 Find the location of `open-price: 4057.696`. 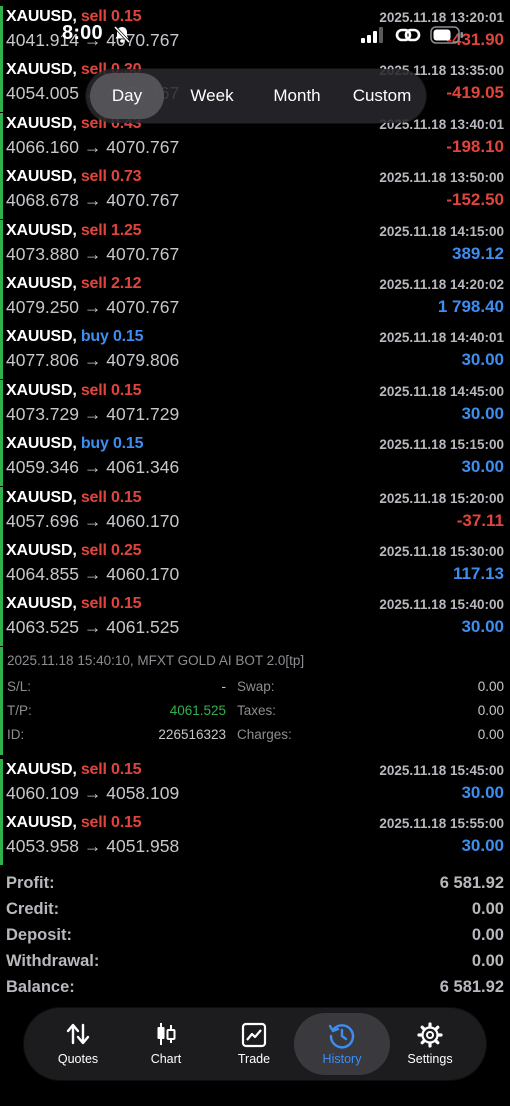

open-price: 4057.696 is located at coordinates (42, 520).